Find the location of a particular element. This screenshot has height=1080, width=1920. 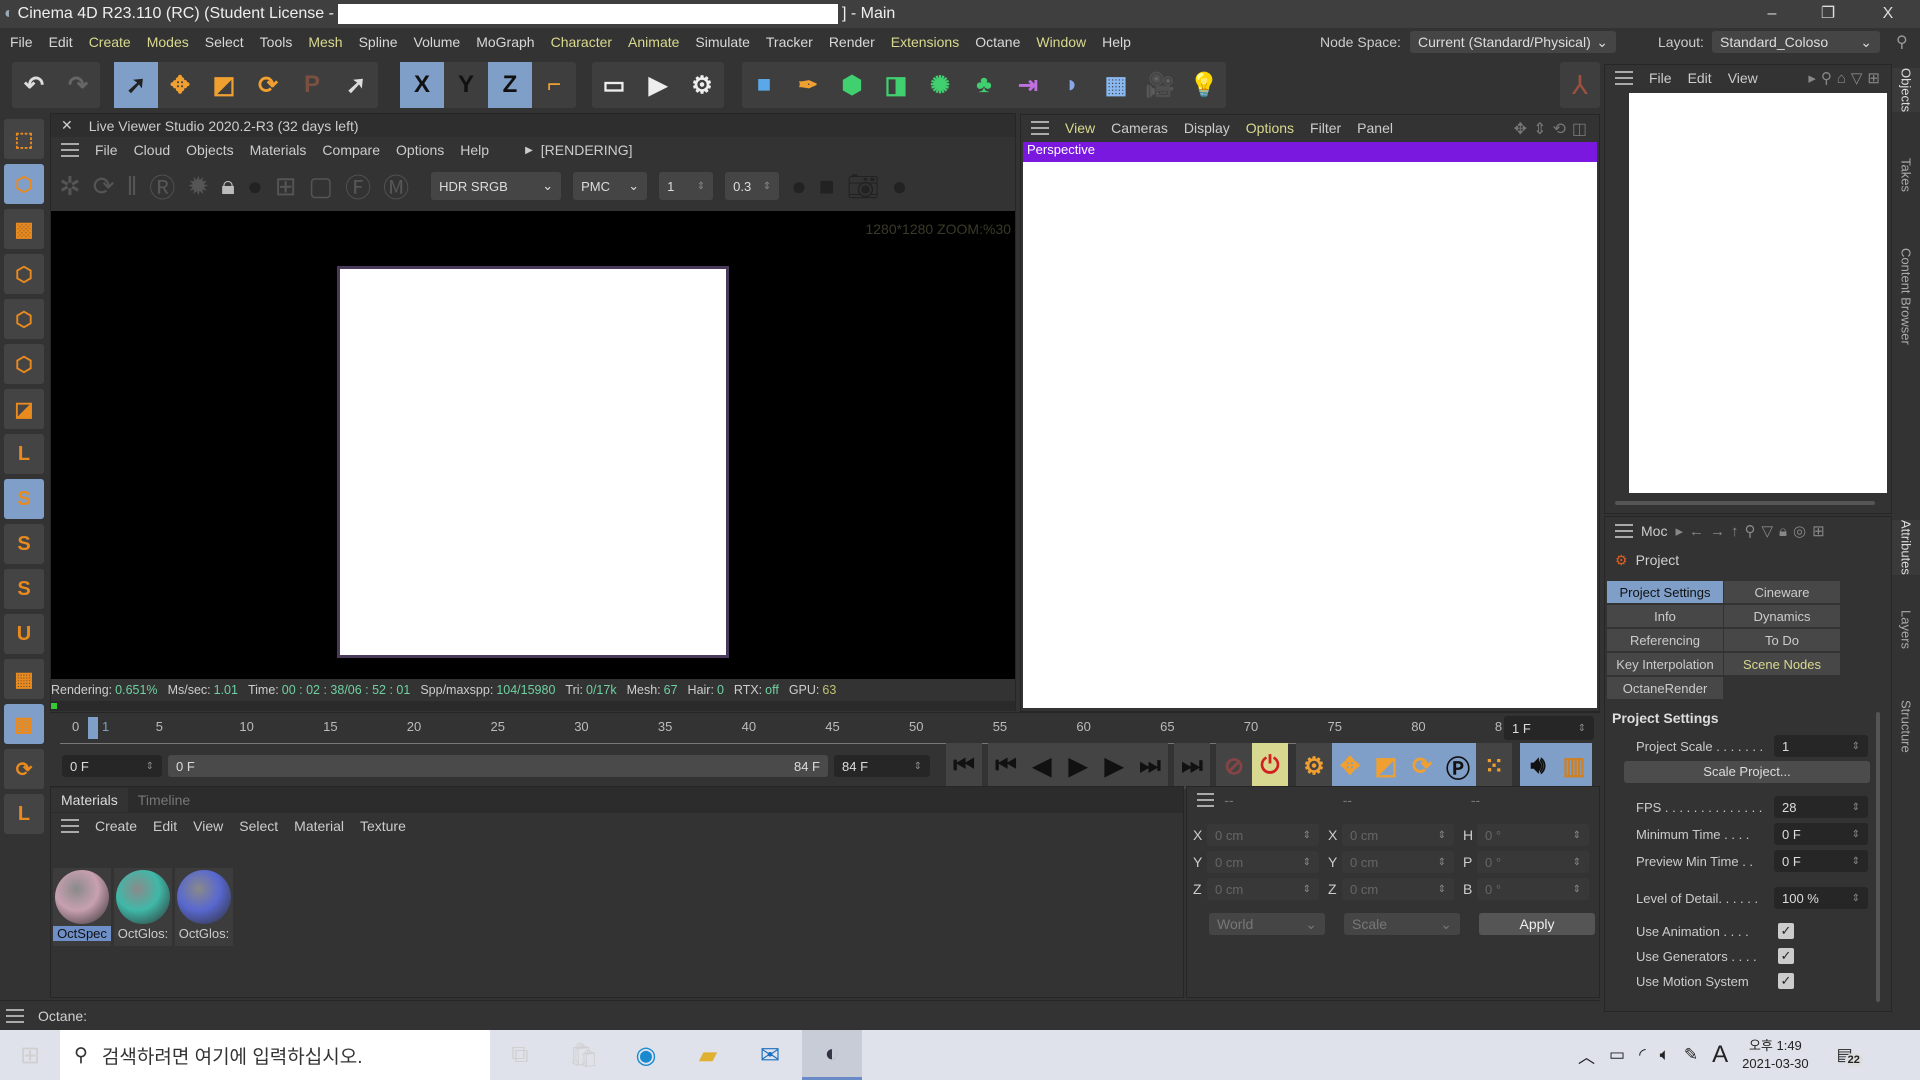

y-axis-icon: Y is located at coordinates (466, 85).